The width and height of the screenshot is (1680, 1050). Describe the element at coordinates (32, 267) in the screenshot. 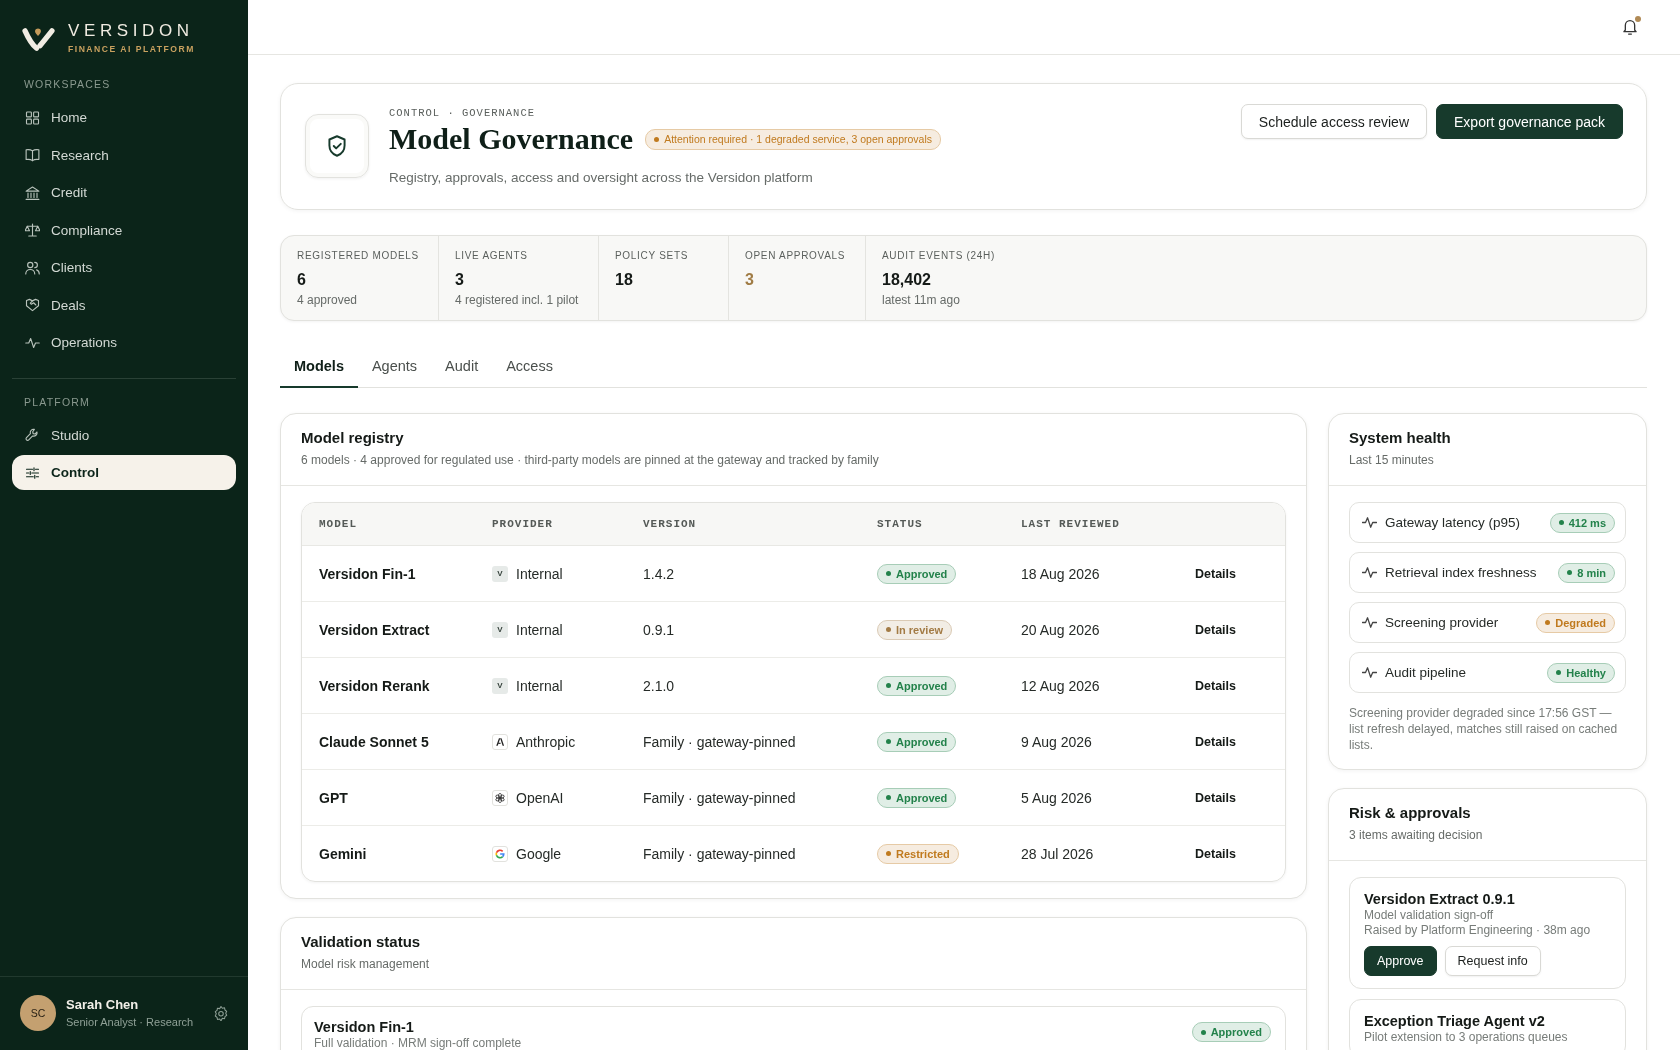

I see `people-icon` at that location.